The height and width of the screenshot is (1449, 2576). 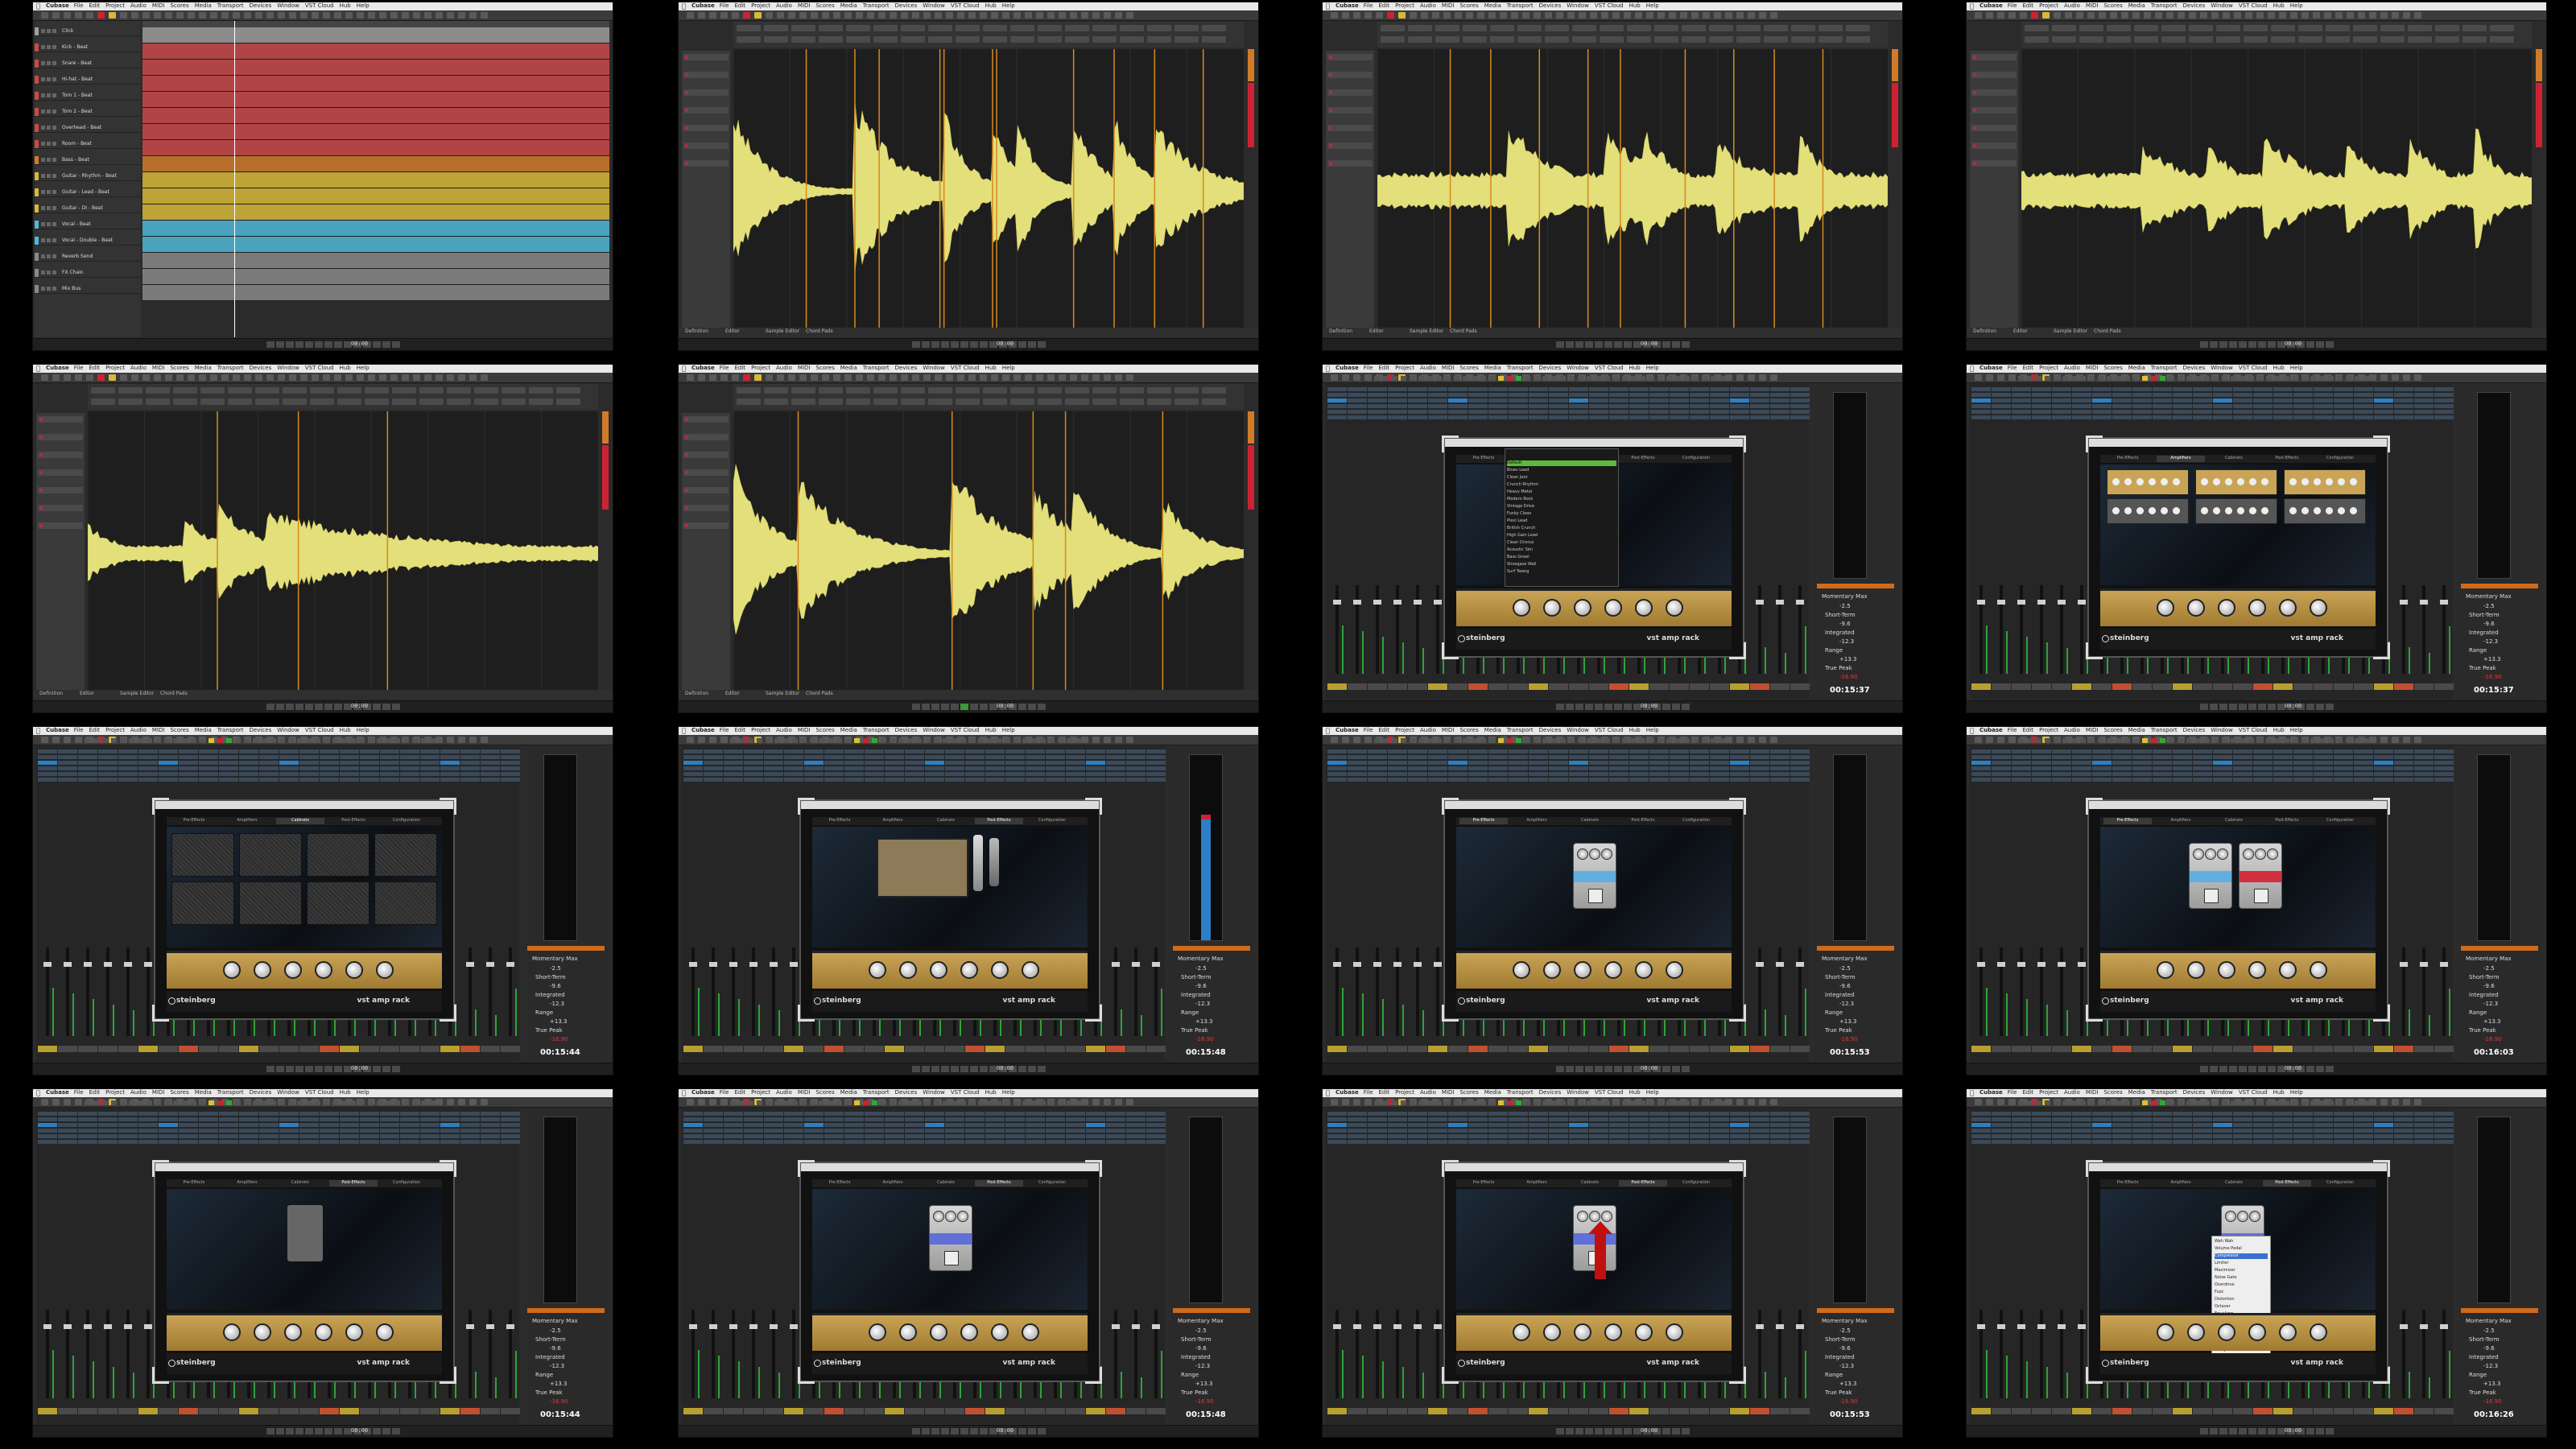 What do you see at coordinates (338, 903) in the screenshot?
I see `cabinet-model` at bounding box center [338, 903].